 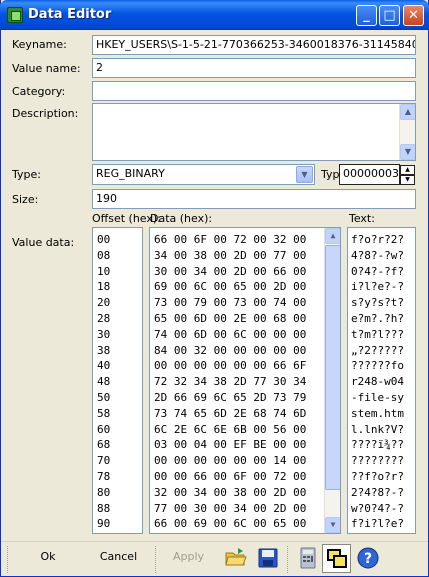 What do you see at coordinates (377, 271) in the screenshot?
I see `text-row: 0?4?-?f?` at bounding box center [377, 271].